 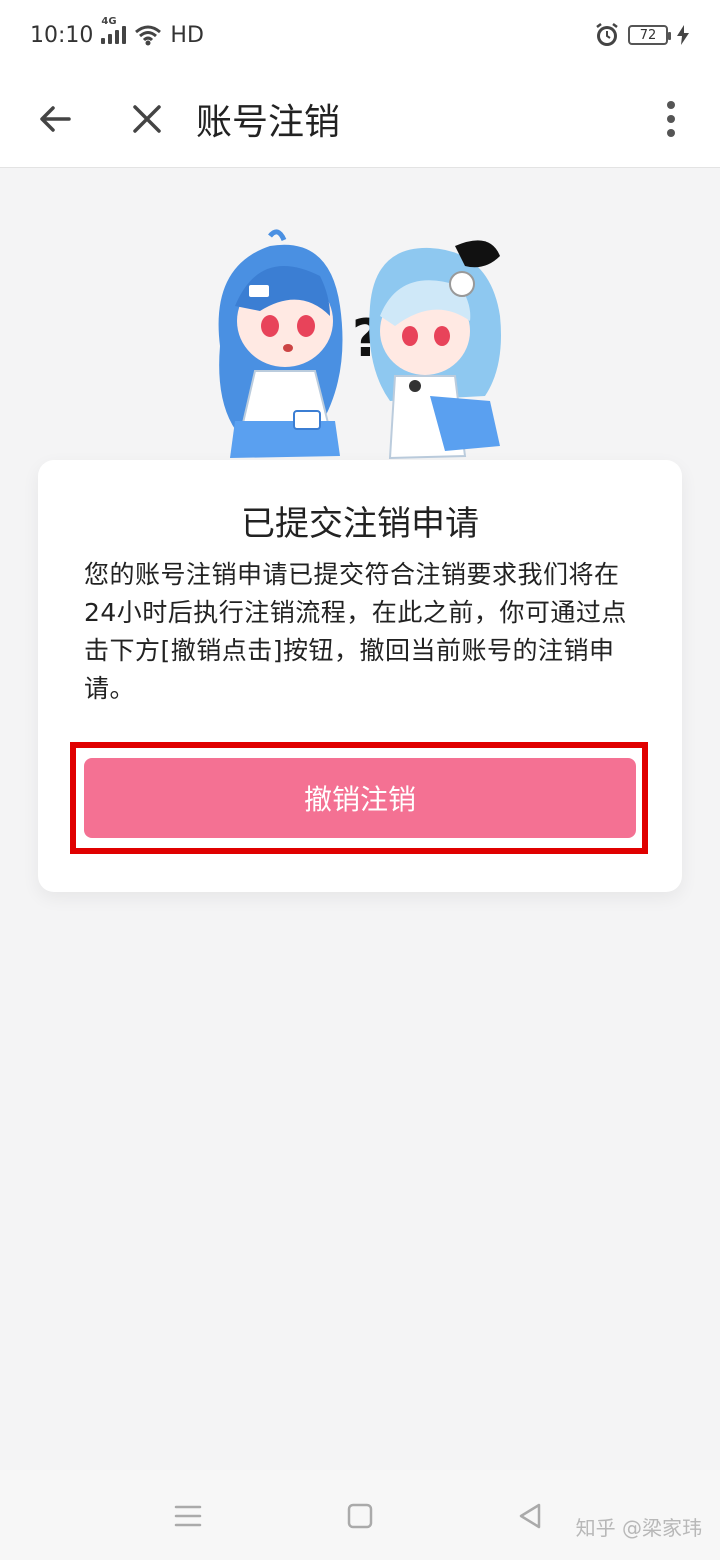 I want to click on status-bar: 10:10 4G HD 72, so click(x=360, y=35).